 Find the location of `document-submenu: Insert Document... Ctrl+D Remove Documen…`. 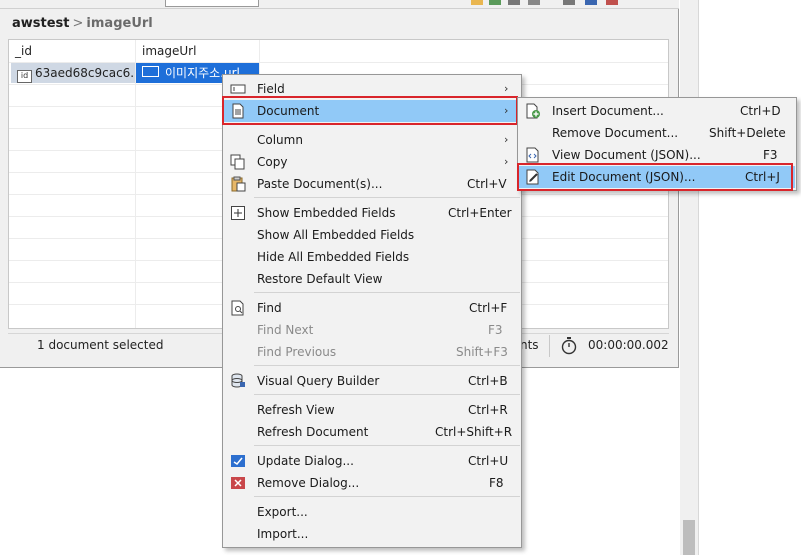

document-submenu: Insert Document... Ctrl+D Remove Documen… is located at coordinates (657, 144).